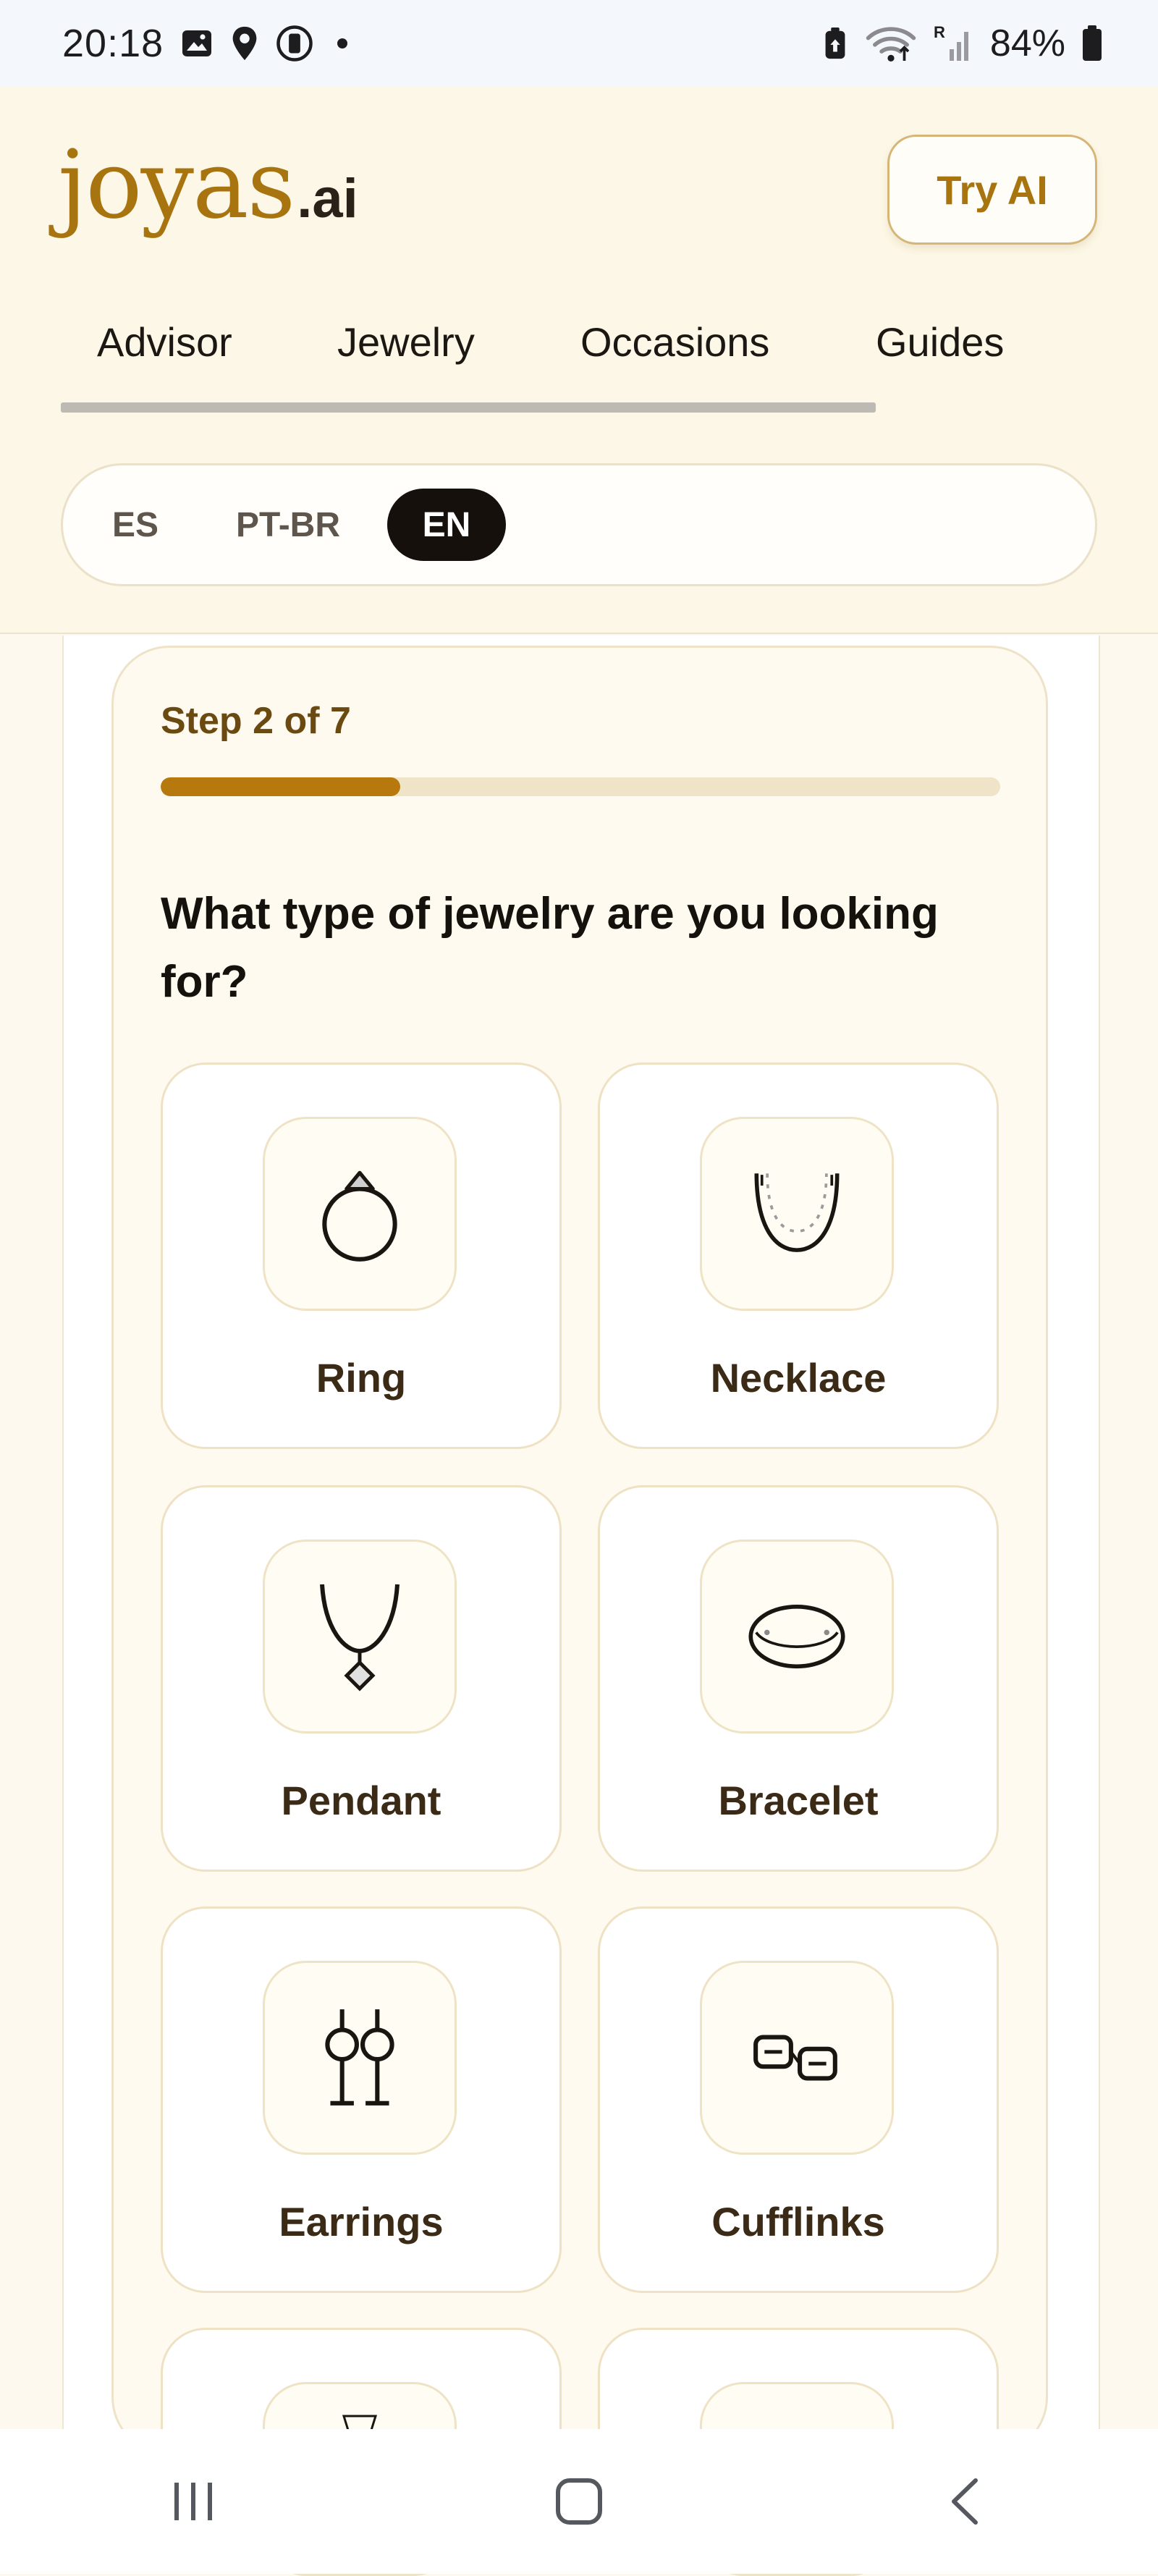 The height and width of the screenshot is (2576, 1158). I want to click on battery-percent: 84%, so click(1027, 43).